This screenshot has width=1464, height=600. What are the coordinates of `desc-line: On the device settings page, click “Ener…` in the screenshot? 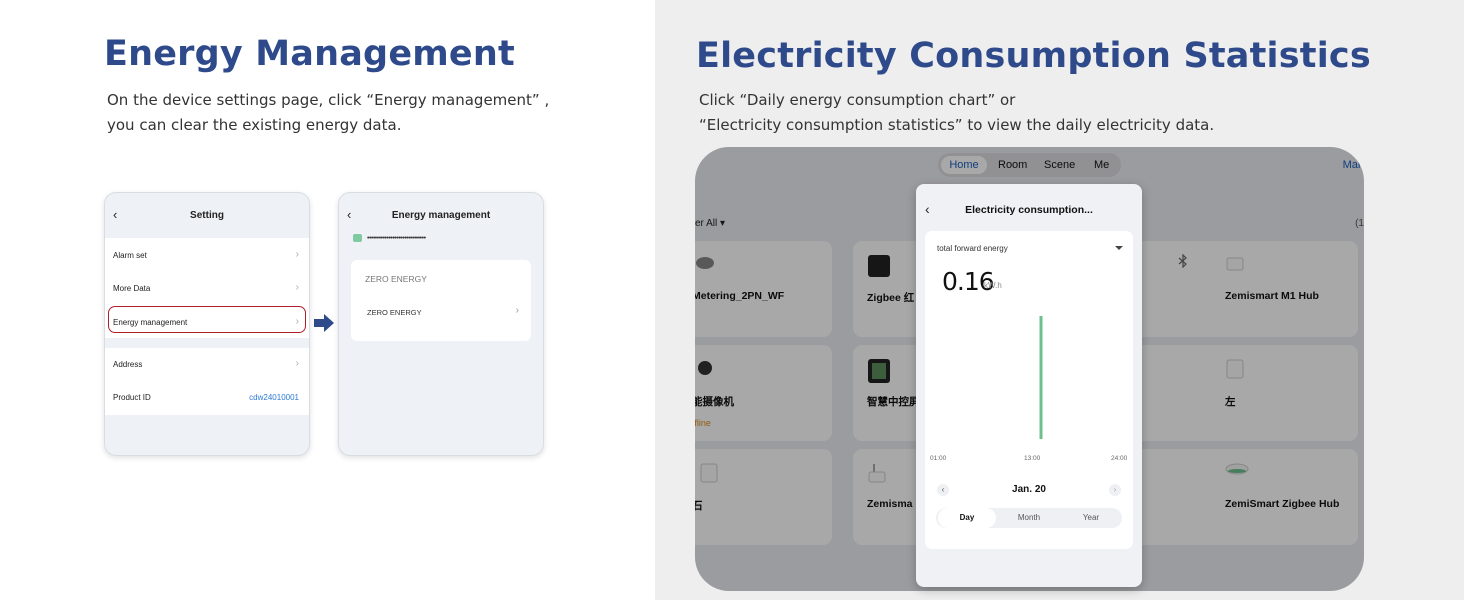 It's located at (328, 100).